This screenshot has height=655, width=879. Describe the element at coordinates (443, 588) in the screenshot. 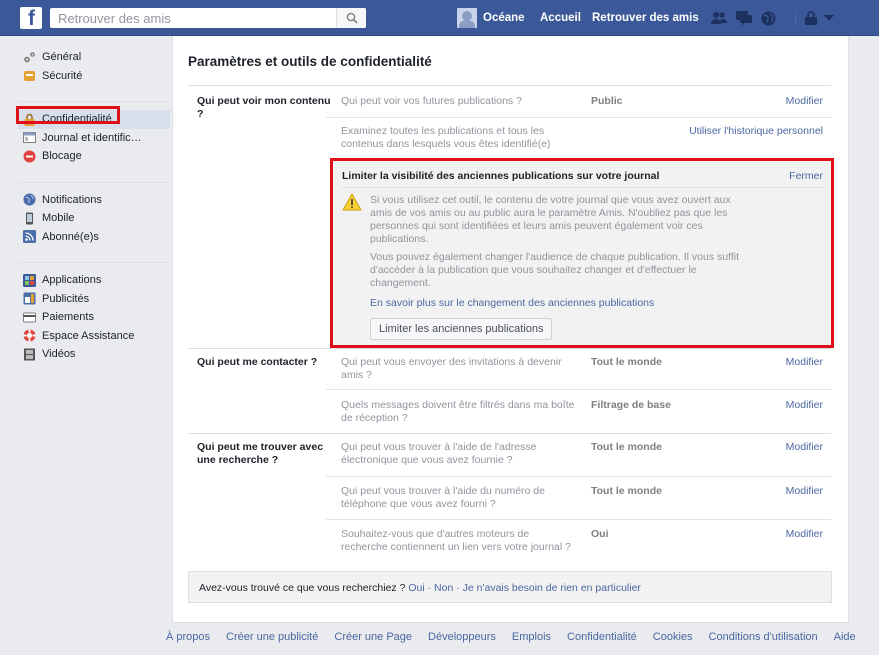

I see `no-link: Non` at that location.